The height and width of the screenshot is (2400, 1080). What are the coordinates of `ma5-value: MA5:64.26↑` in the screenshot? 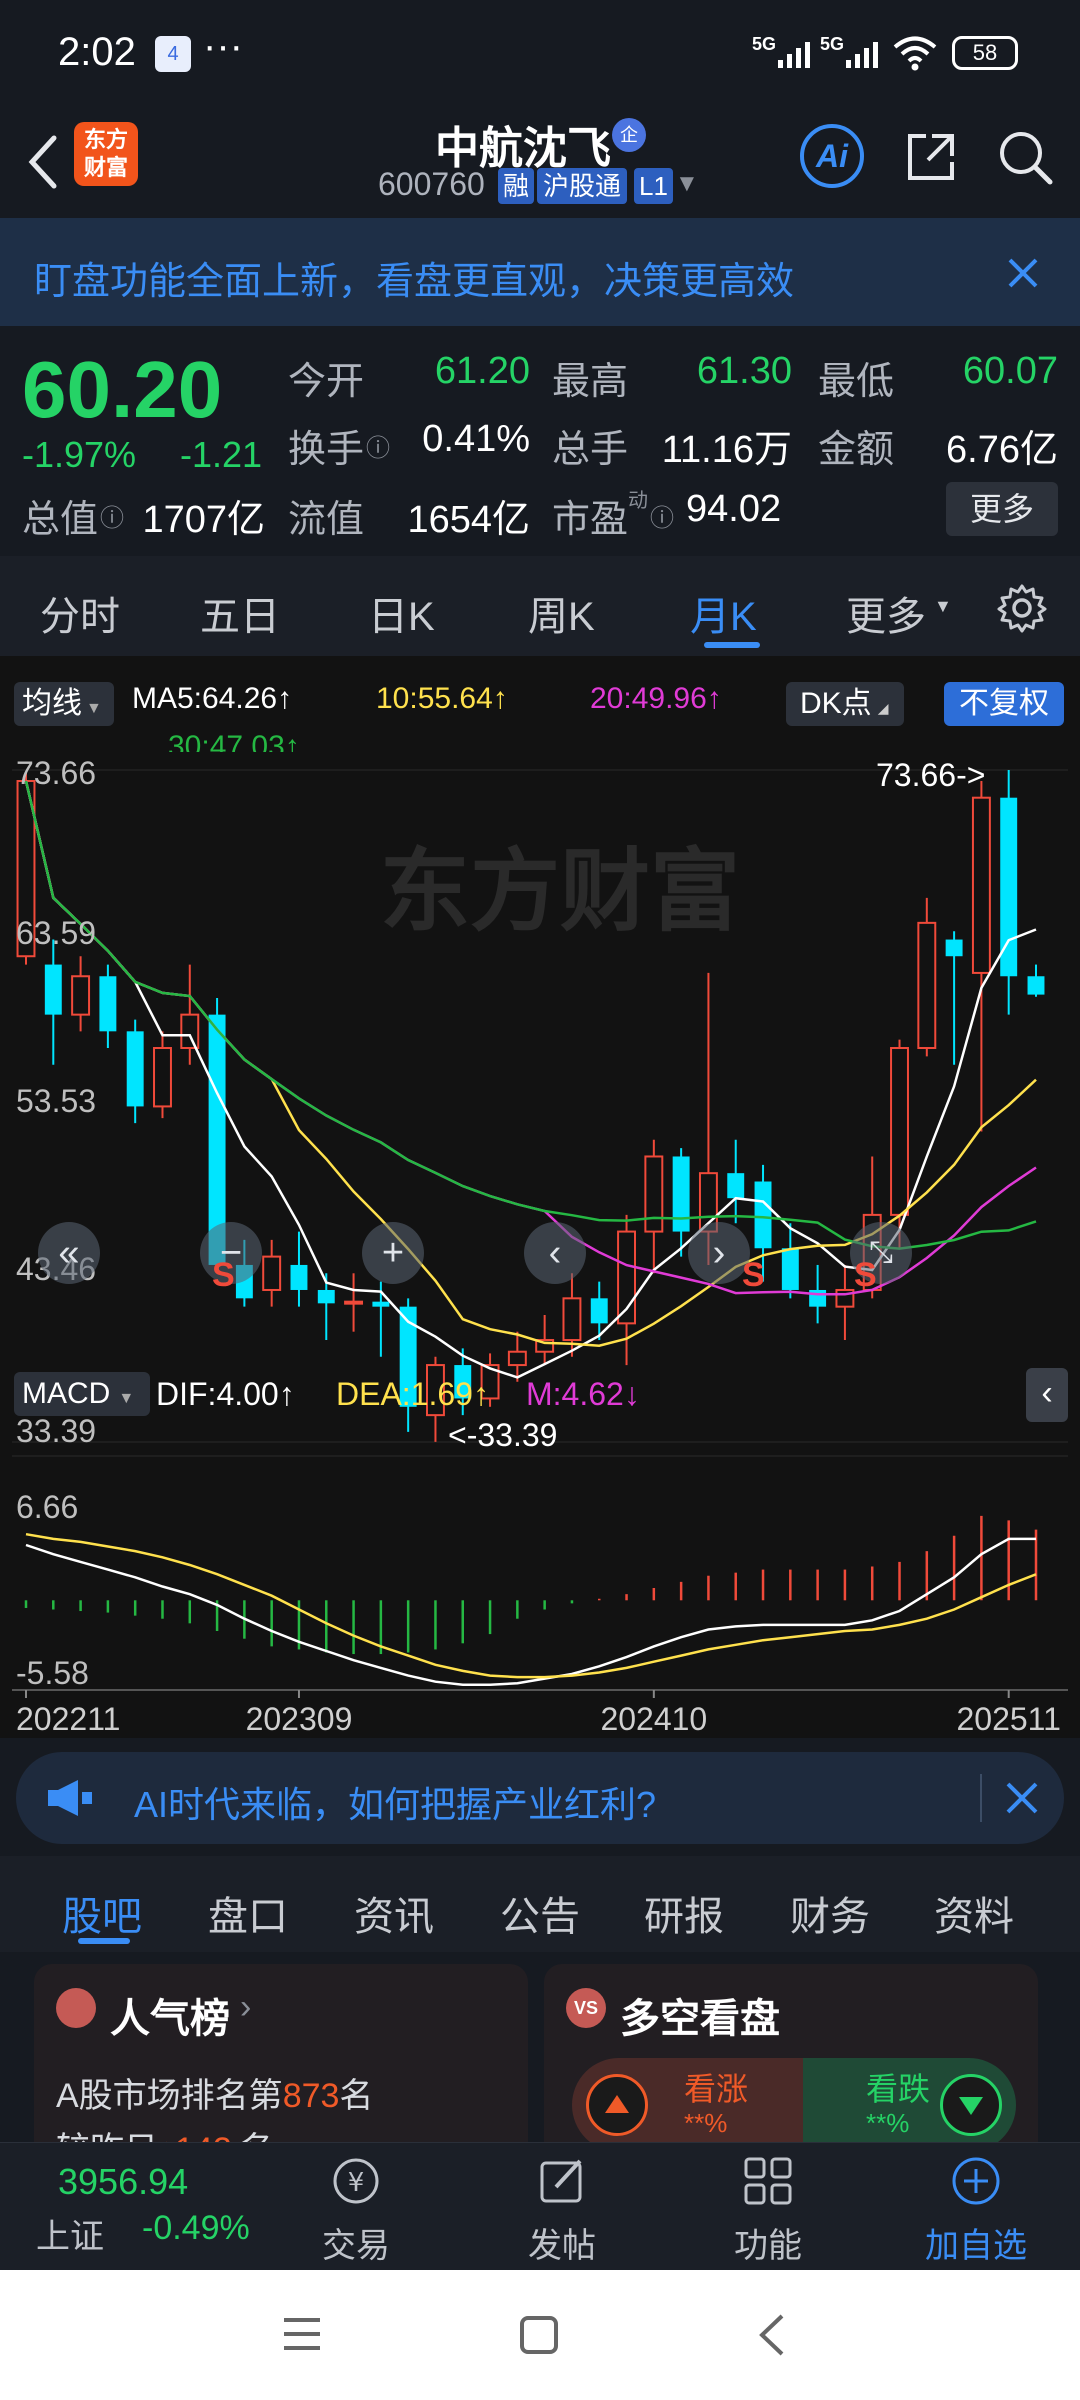 It's located at (212, 698).